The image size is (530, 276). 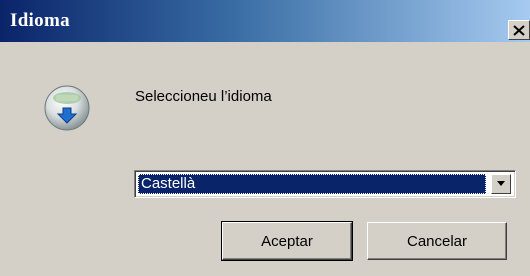 I want to click on chevron-down-icon, so click(x=501, y=183).